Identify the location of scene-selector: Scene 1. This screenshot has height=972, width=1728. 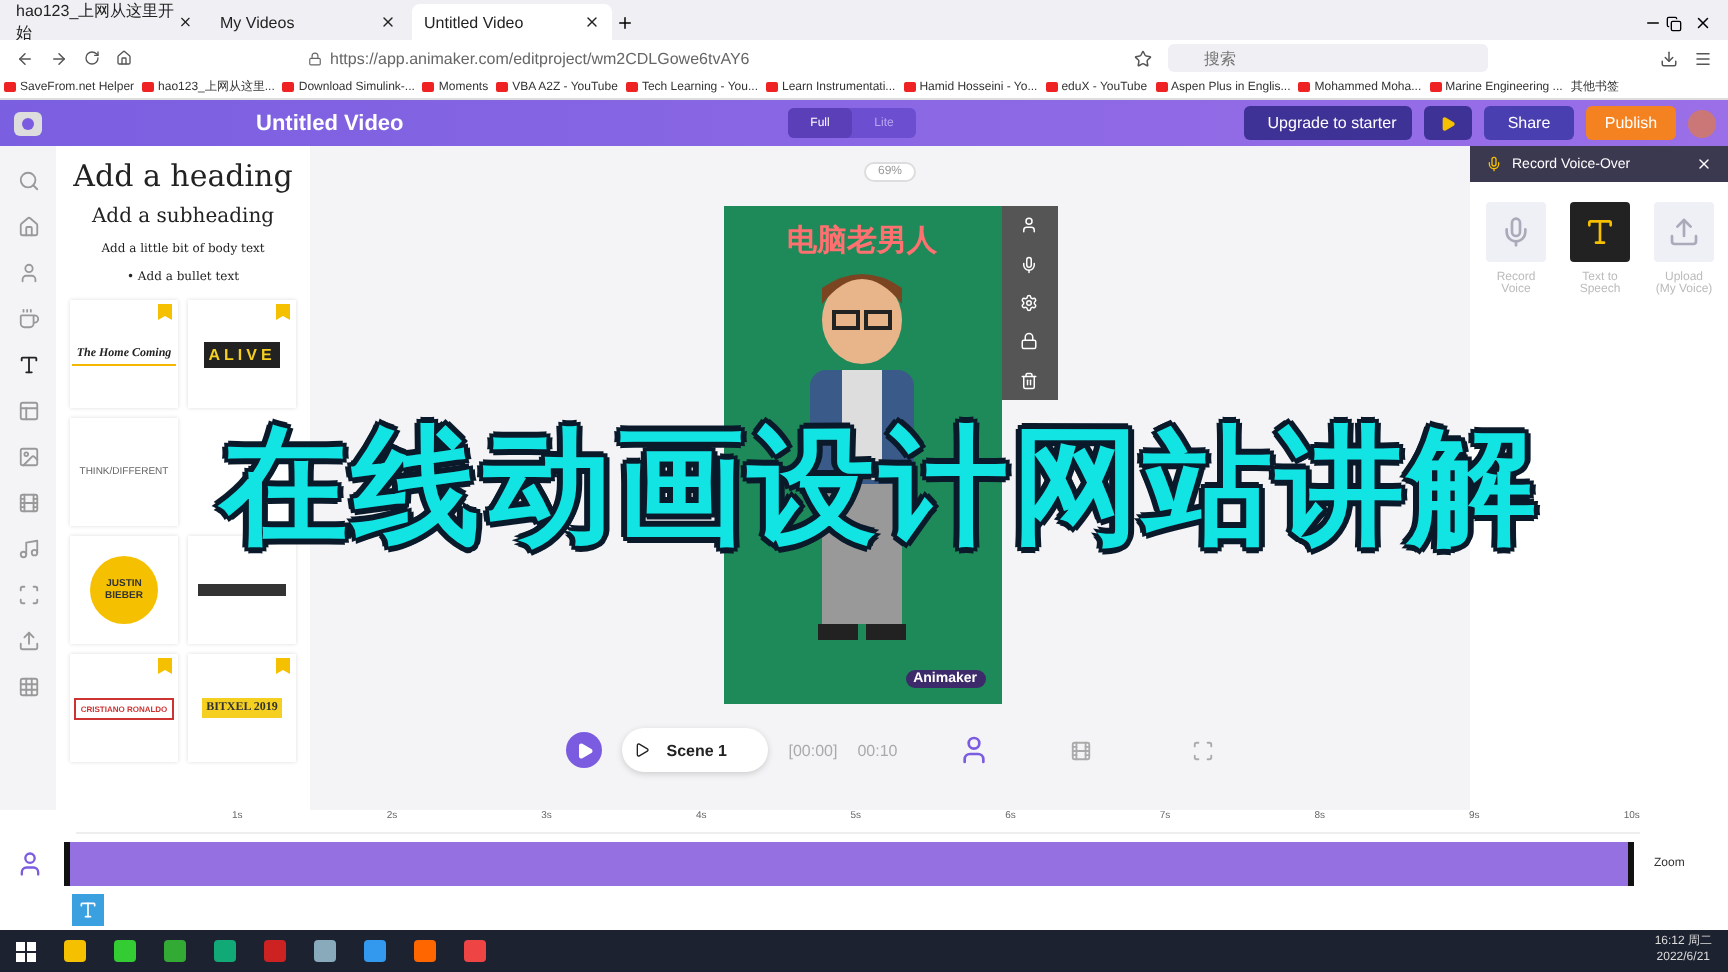
(695, 750).